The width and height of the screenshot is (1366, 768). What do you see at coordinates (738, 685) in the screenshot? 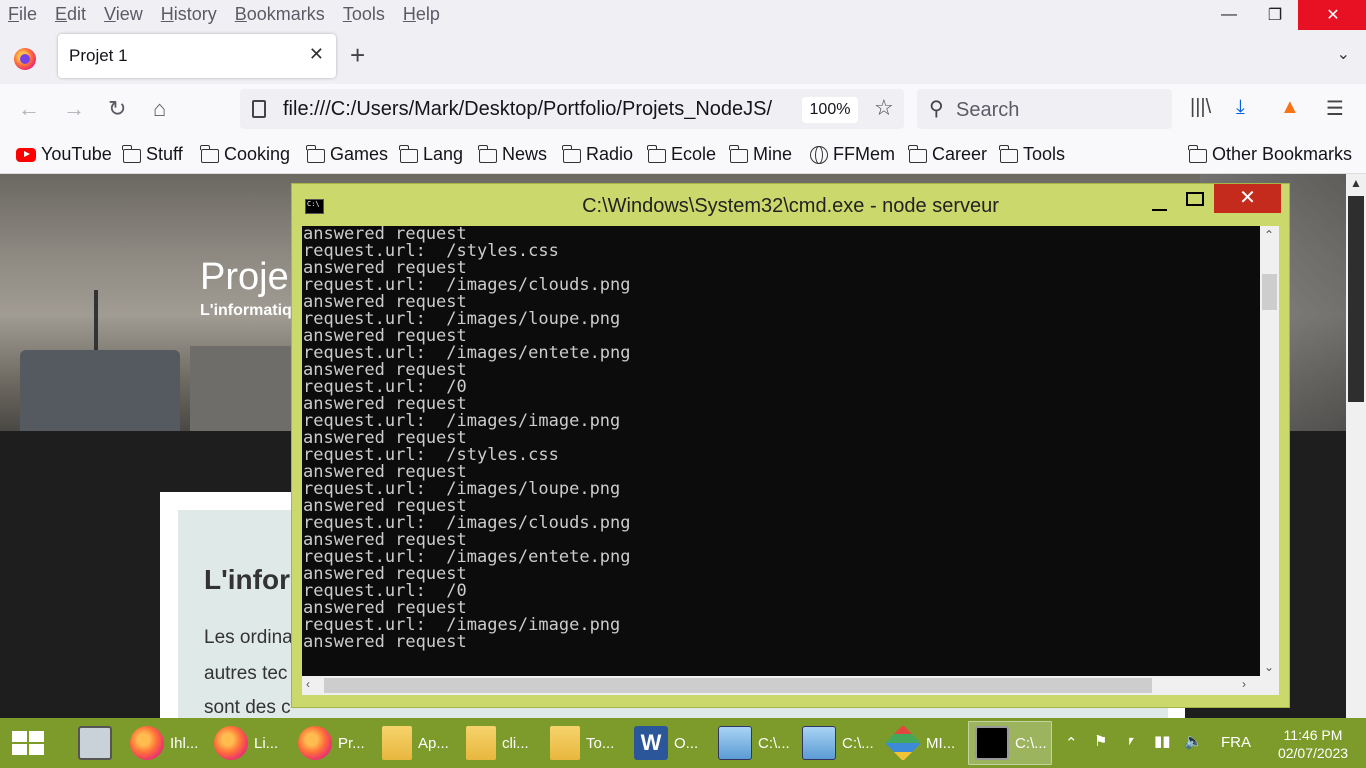
I see `console-hscroll-thumb` at bounding box center [738, 685].